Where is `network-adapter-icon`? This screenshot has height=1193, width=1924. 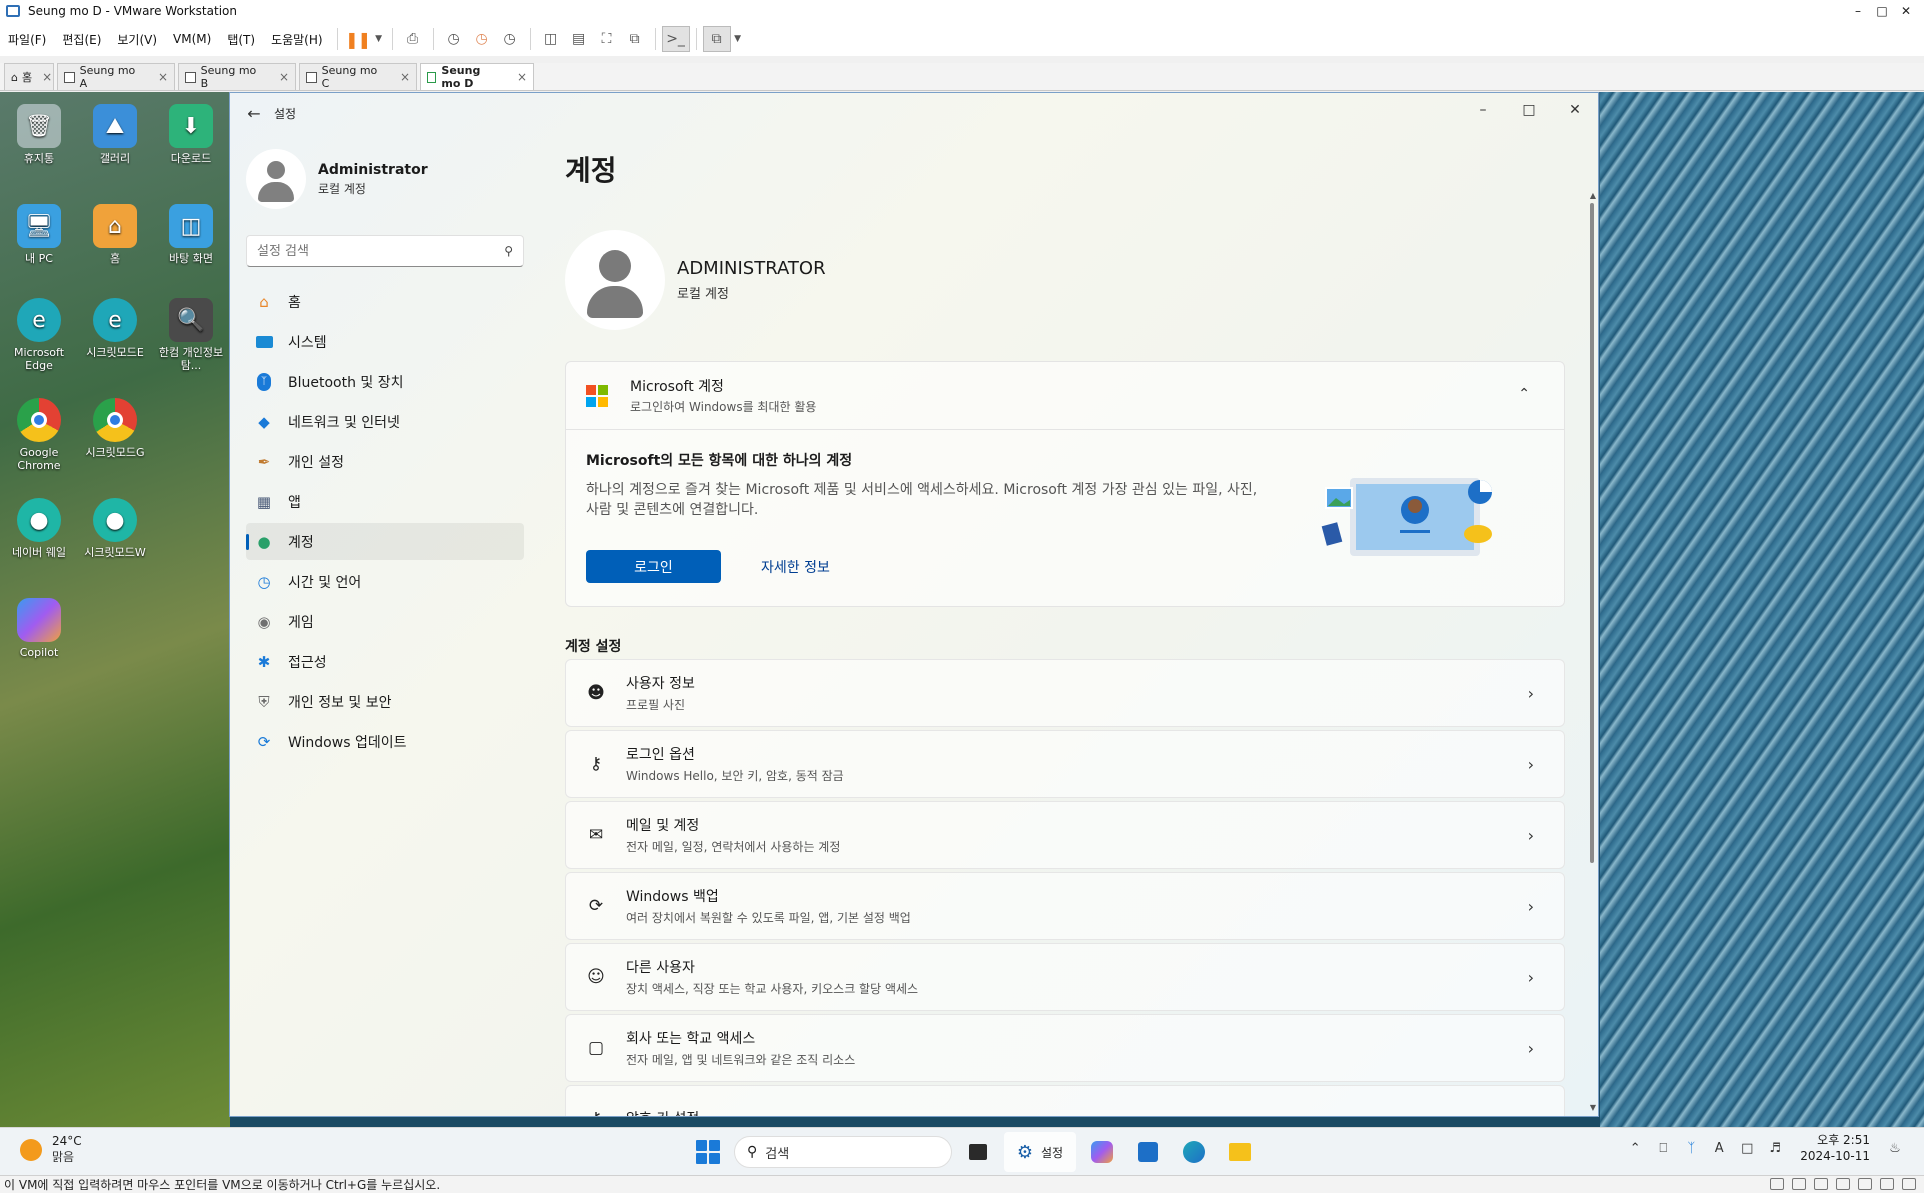 network-adapter-icon is located at coordinates (1821, 1184).